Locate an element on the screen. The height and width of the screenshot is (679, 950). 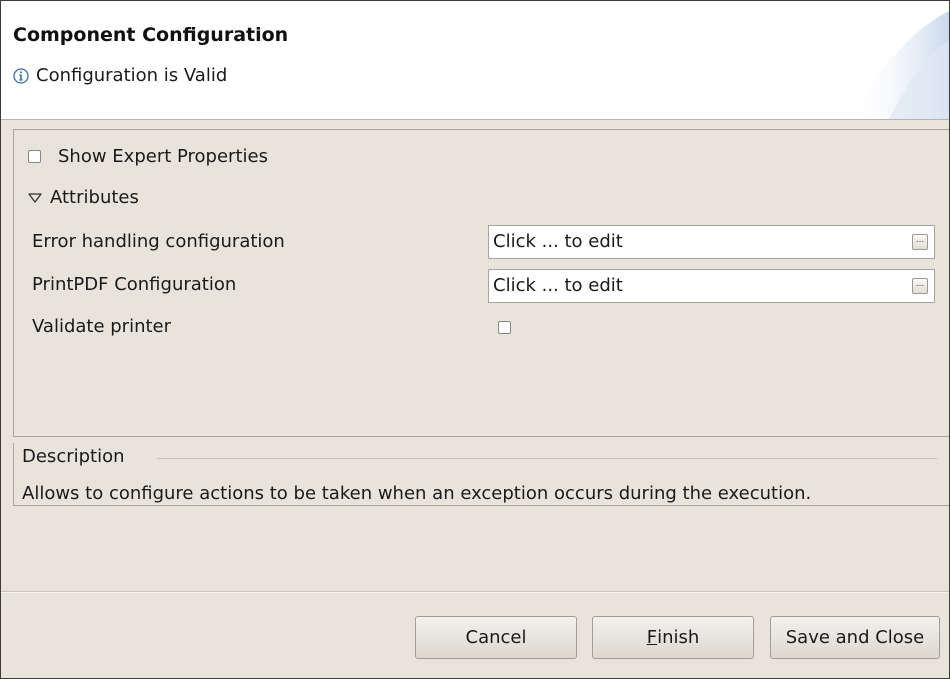
finish-mnemonic: F is located at coordinates (652, 637).